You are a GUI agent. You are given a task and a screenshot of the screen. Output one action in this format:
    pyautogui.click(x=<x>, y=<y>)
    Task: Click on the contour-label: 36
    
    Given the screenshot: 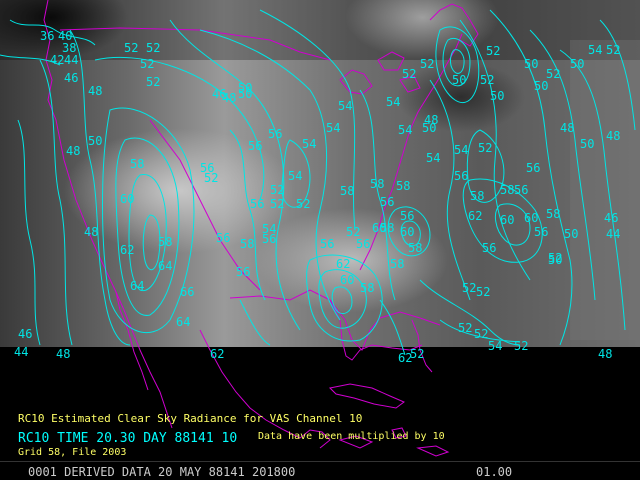 What is the action you would take?
    pyautogui.click(x=47, y=36)
    